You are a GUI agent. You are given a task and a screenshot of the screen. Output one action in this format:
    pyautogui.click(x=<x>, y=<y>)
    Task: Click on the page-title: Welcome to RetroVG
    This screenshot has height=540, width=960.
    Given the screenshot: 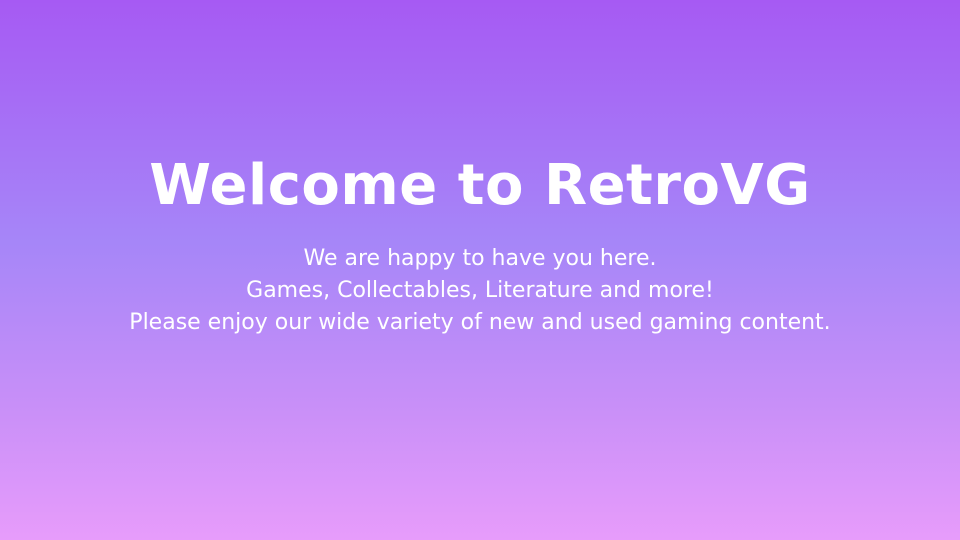 What is the action you would take?
    pyautogui.click(x=480, y=185)
    